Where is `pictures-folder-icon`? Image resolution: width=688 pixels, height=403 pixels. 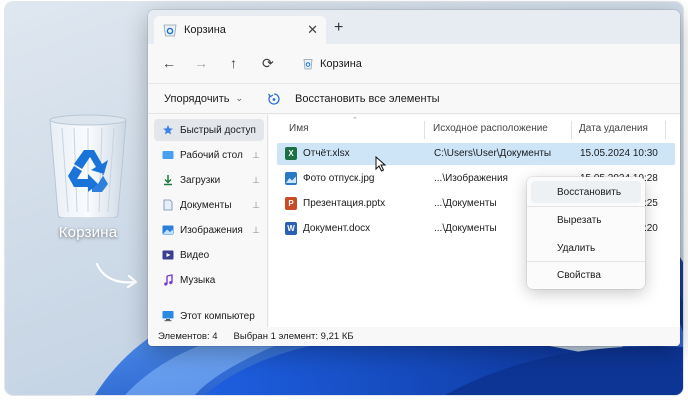
pictures-folder-icon is located at coordinates (168, 230).